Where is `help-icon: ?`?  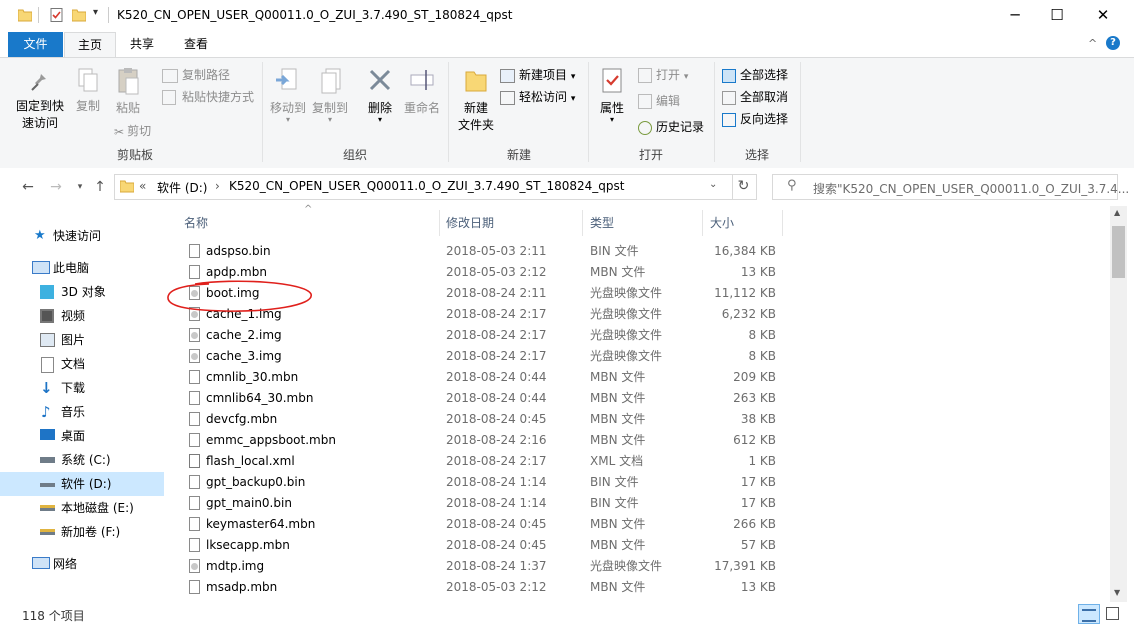
help-icon: ? is located at coordinates (1113, 43).